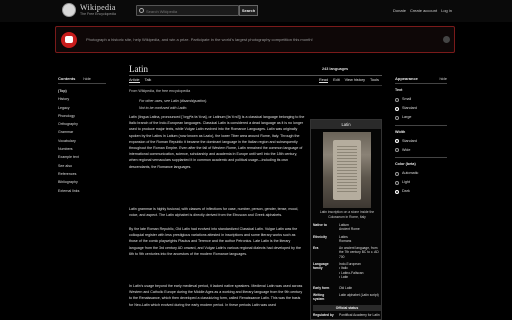 This screenshot has width=512, height=320. Describe the element at coordinates (443, 78) in the screenshot. I see `appearance-hide-button: hide` at that location.